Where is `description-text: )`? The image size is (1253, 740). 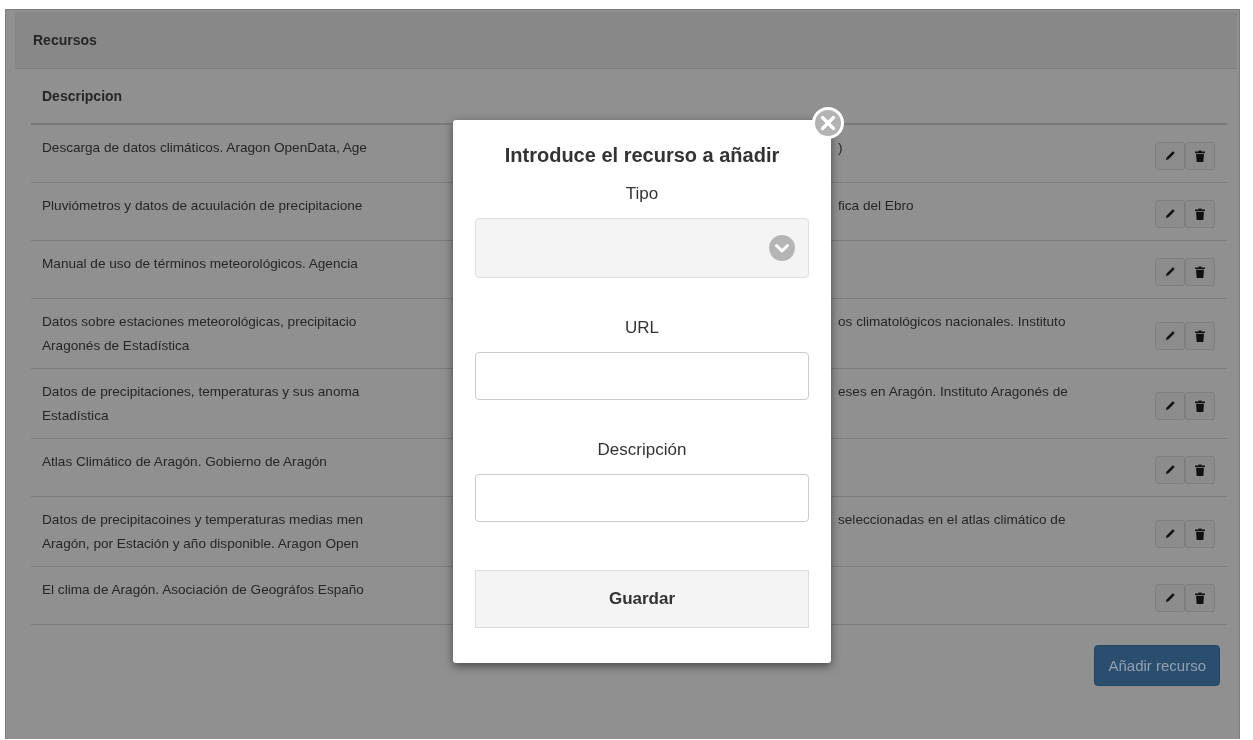 description-text: ) is located at coordinates (840, 148).